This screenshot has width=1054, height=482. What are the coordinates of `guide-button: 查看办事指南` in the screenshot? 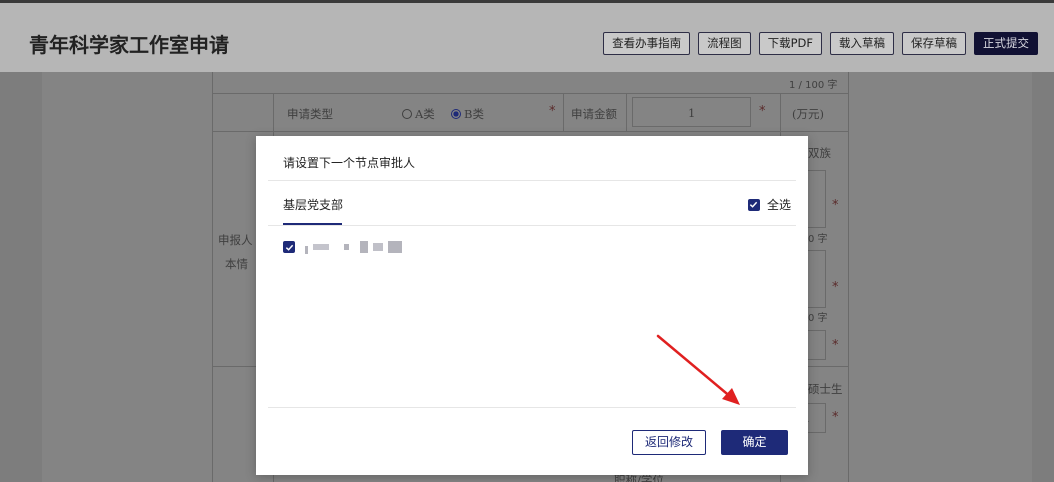 It's located at (647, 43).